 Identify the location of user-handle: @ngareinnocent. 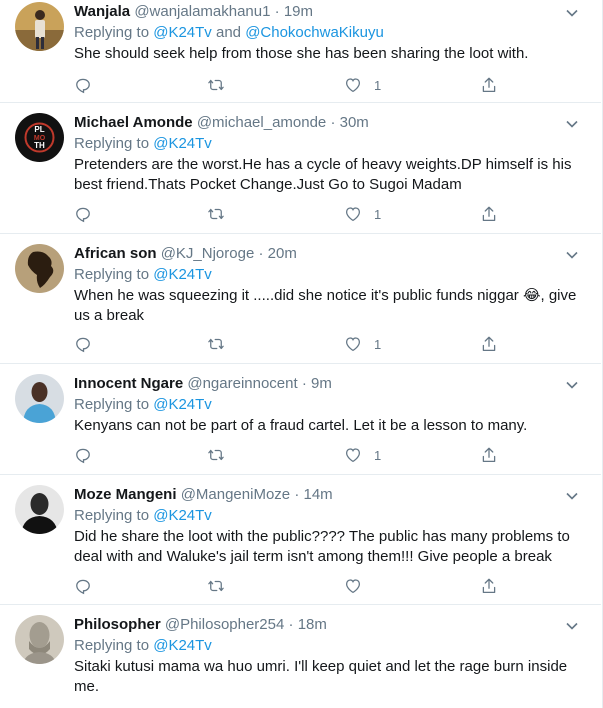
(242, 383).